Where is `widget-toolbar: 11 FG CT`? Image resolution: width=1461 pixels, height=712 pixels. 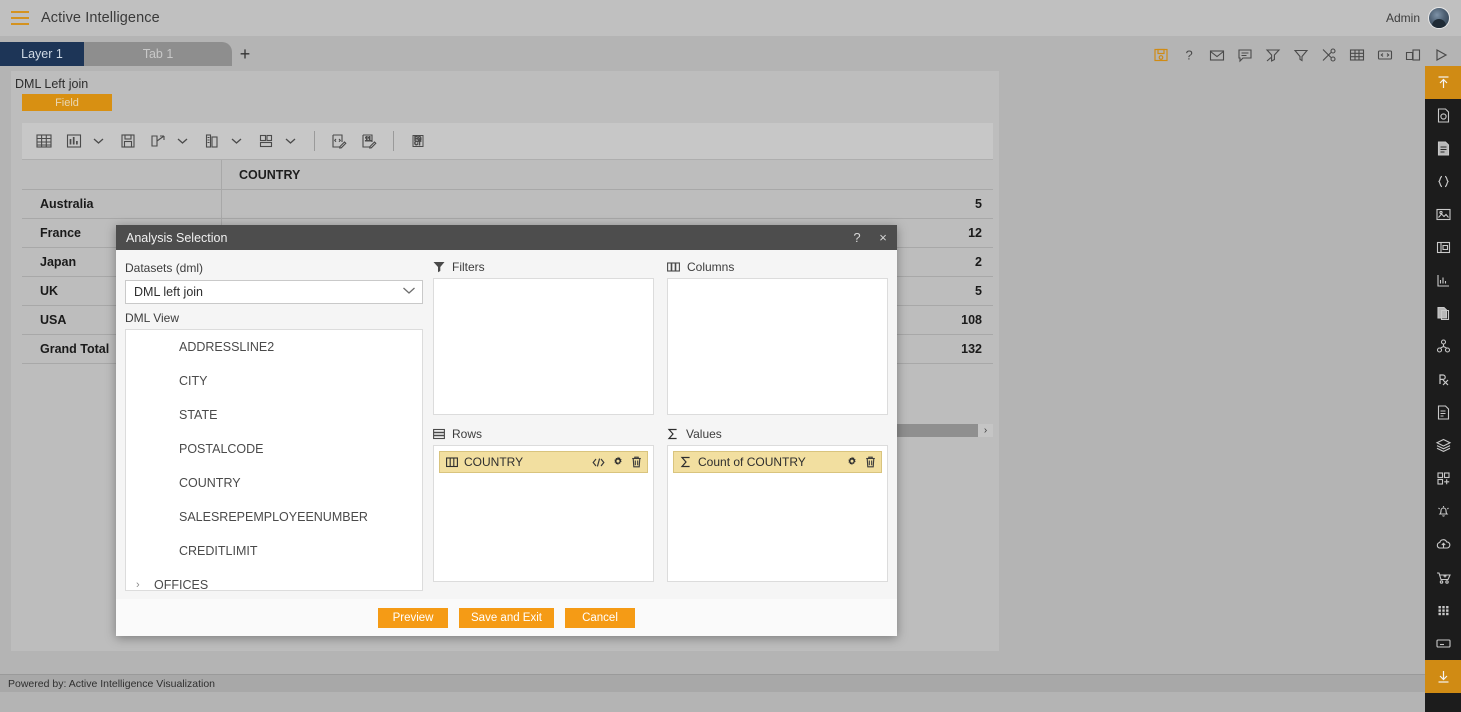 widget-toolbar: 11 FG CT is located at coordinates (507, 141).